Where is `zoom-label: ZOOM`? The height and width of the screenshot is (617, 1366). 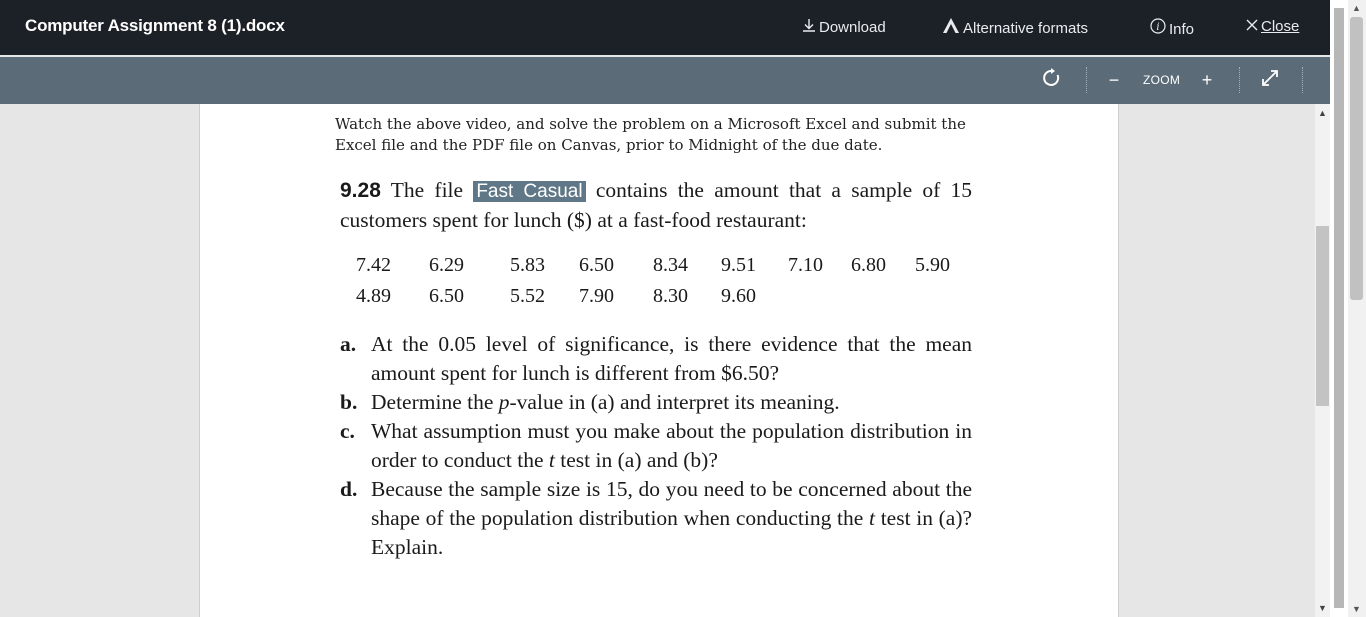
zoom-label: ZOOM is located at coordinates (1162, 80).